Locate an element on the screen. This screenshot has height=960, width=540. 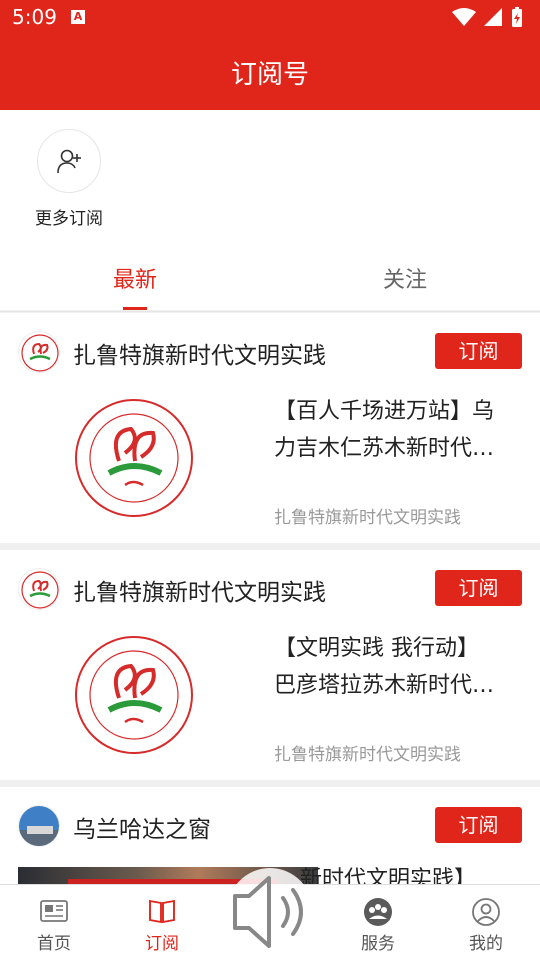
status-time: 5:09 is located at coordinates (34, 17).